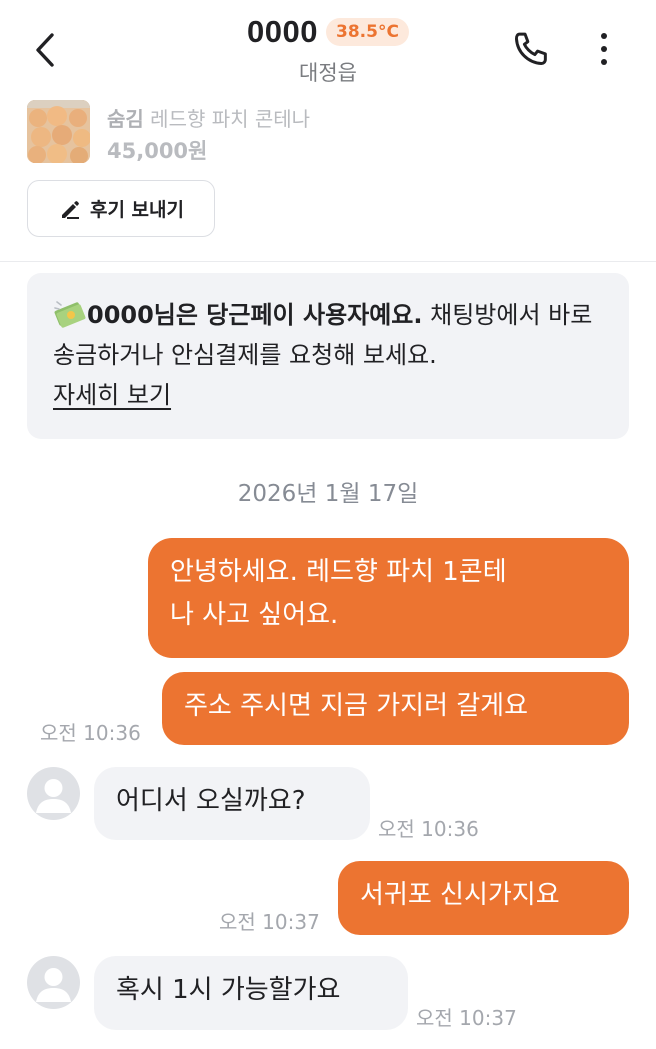  I want to click on message-text: 서귀포 신시가지요, so click(460, 895).